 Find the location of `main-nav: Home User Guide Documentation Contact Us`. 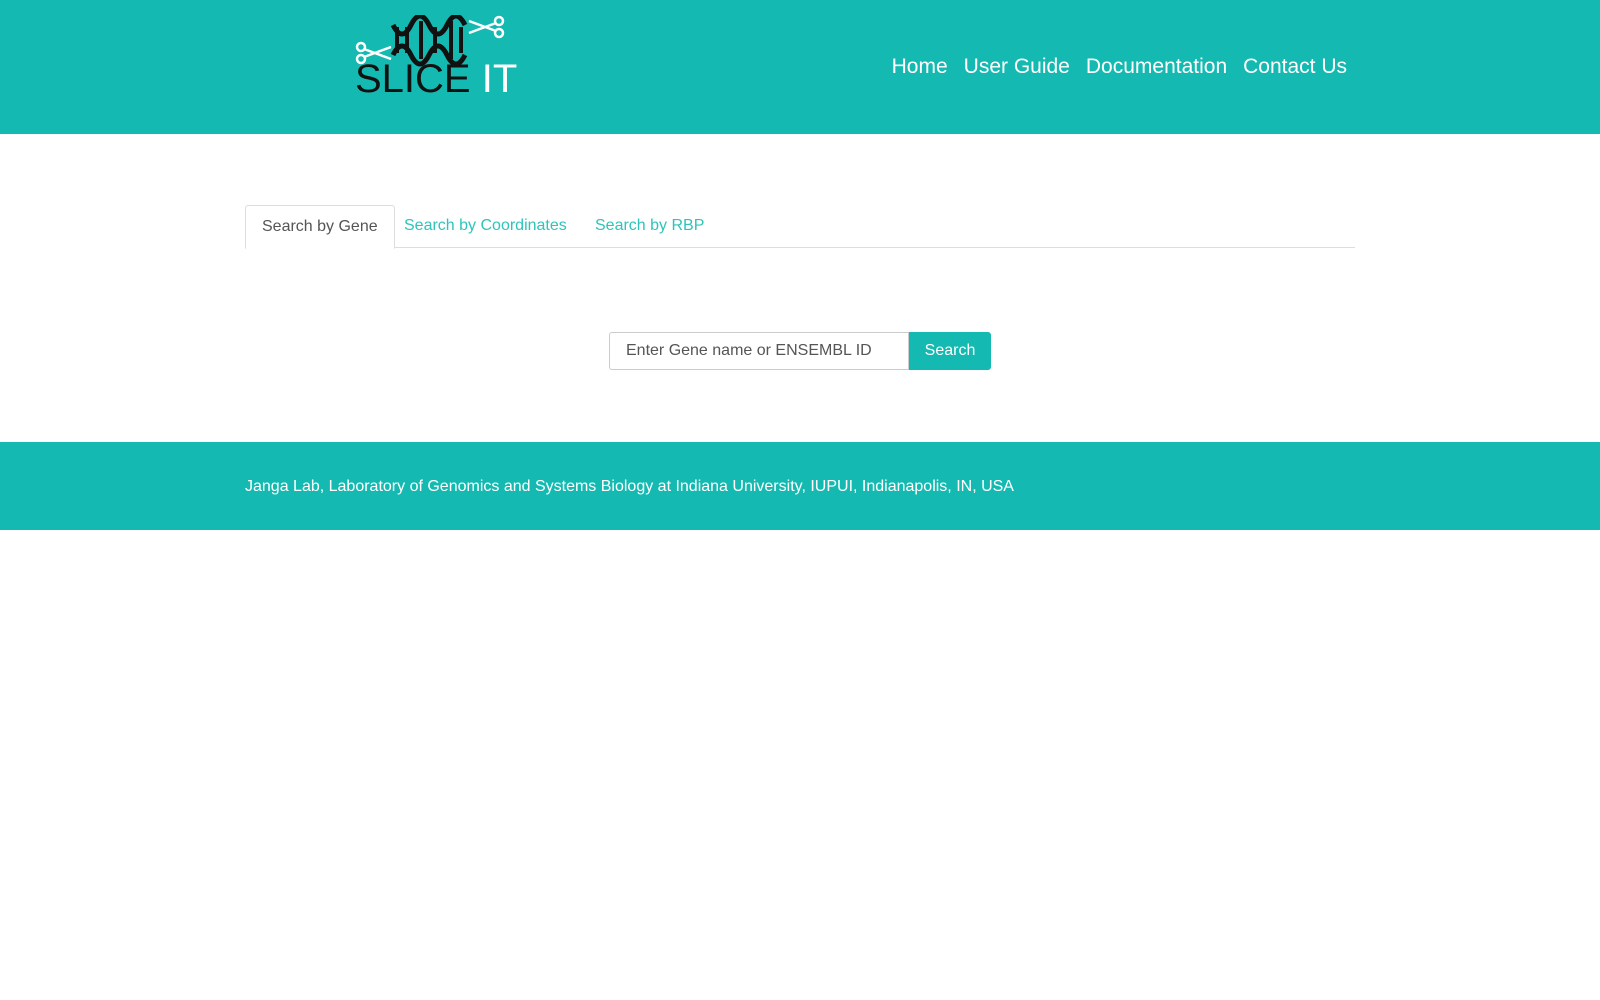

main-nav: Home User Guide Documentation Contact Us is located at coordinates (1119, 67).